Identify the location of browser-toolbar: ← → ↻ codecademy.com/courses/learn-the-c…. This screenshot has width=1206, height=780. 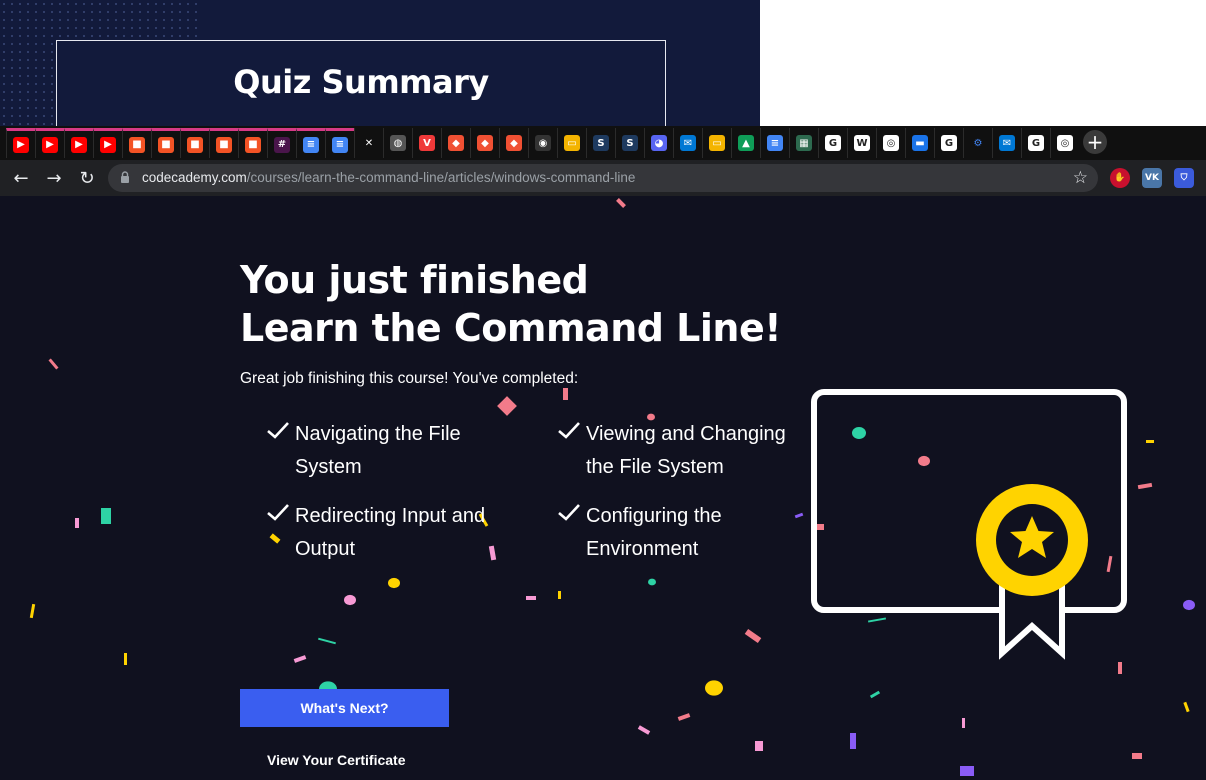
(603, 178).